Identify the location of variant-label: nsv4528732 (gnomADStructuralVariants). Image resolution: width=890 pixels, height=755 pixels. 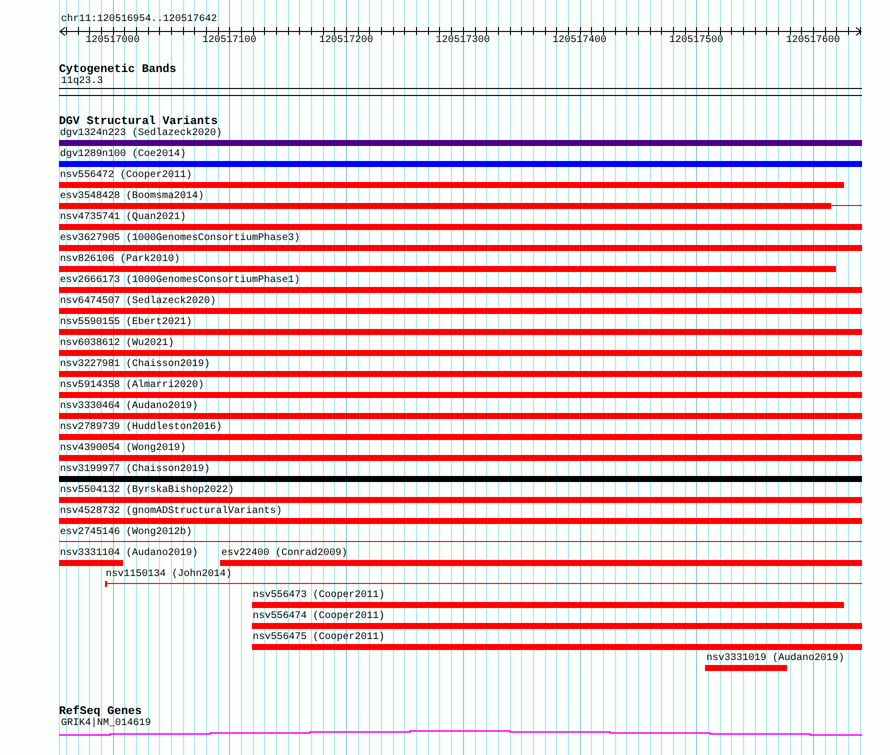
(170, 511).